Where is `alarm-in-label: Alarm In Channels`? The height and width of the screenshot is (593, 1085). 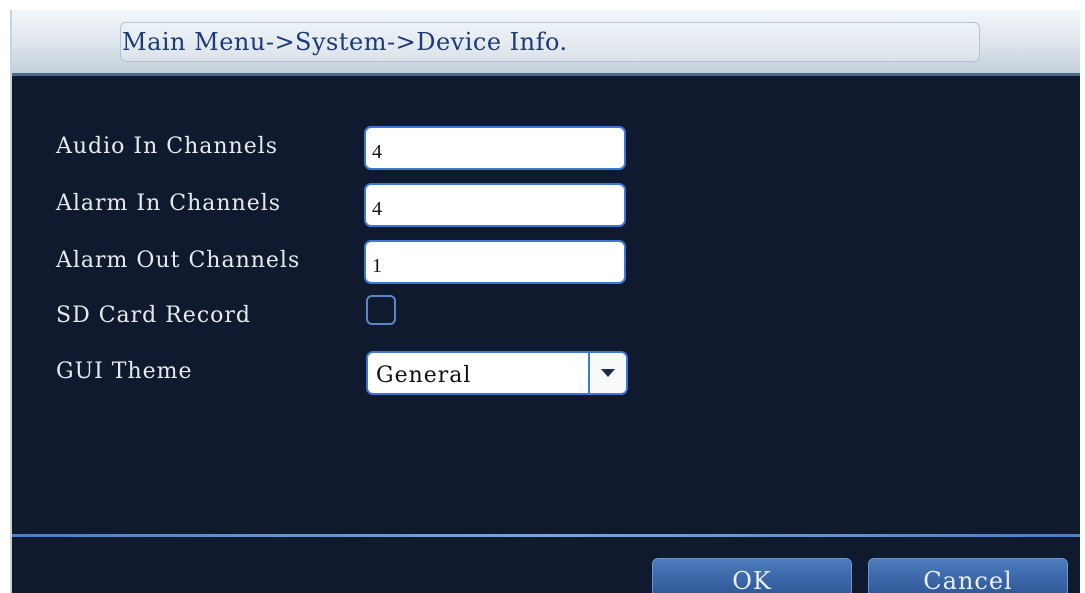 alarm-in-label: Alarm In Channels is located at coordinates (169, 203).